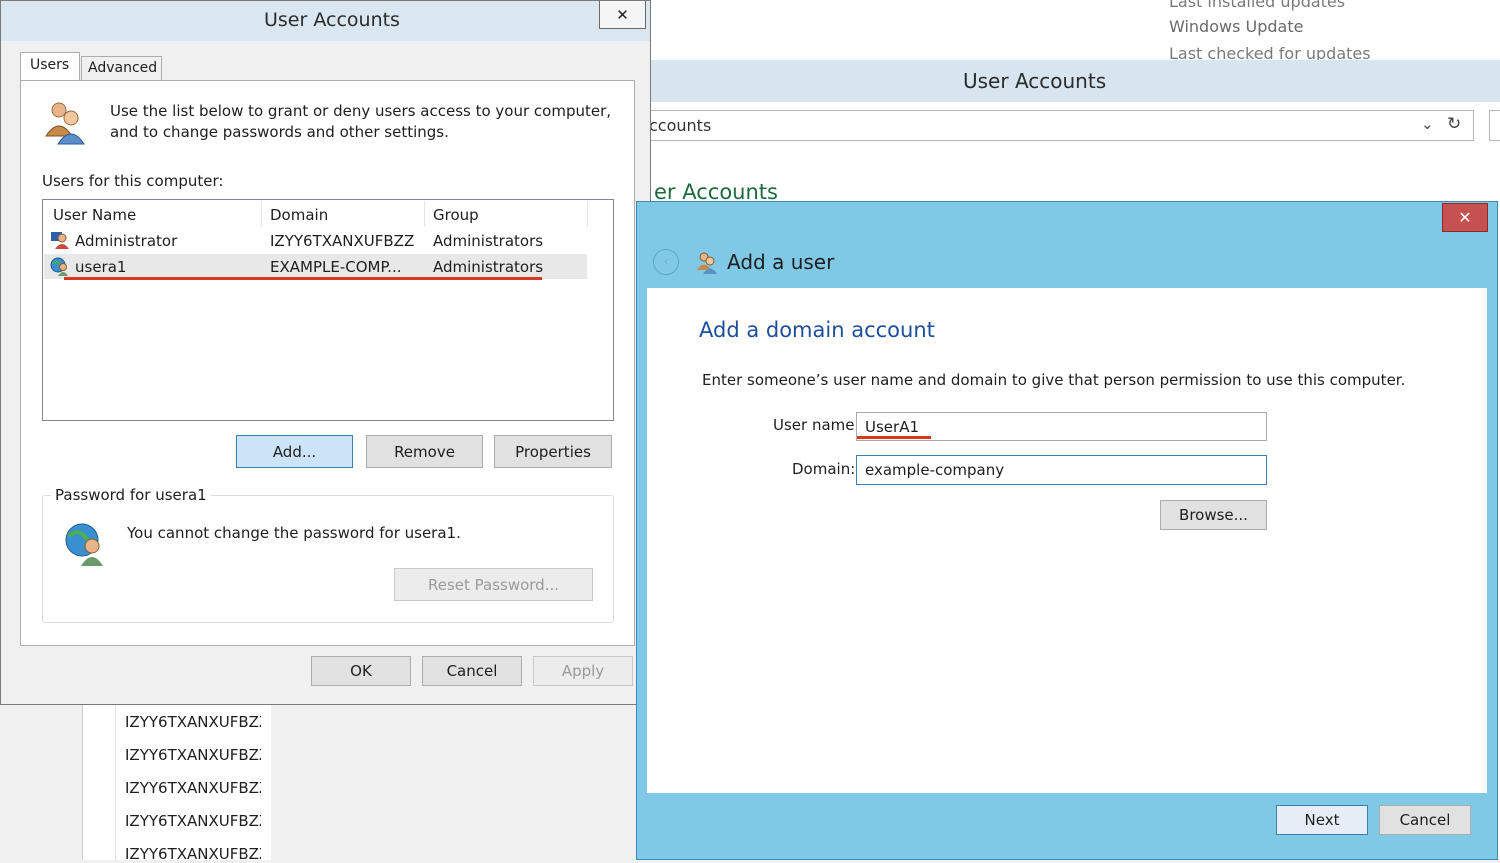 This screenshot has height=863, width=1500. What do you see at coordinates (153, 214) in the screenshot?
I see `column-header-username: User Name` at bounding box center [153, 214].